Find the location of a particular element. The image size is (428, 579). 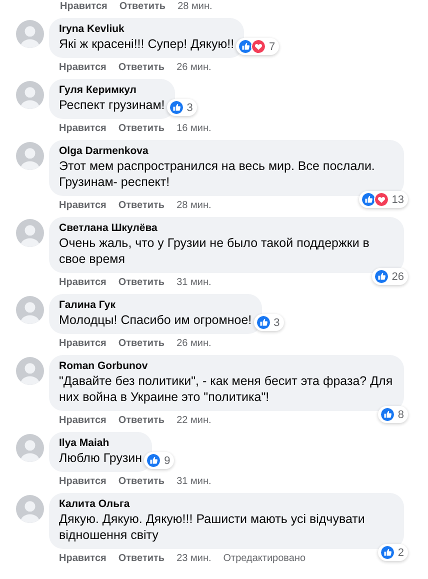

author-name: Гуля Керимкул is located at coordinates (112, 90).